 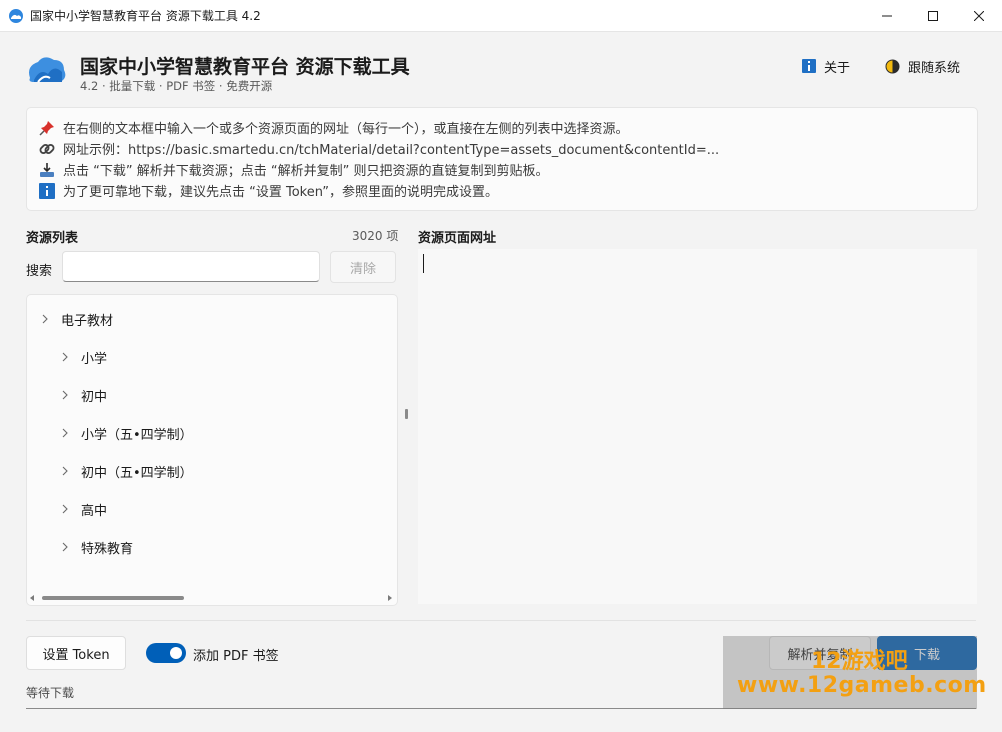 What do you see at coordinates (837, 68) in the screenshot?
I see `about-label: 关于` at bounding box center [837, 68].